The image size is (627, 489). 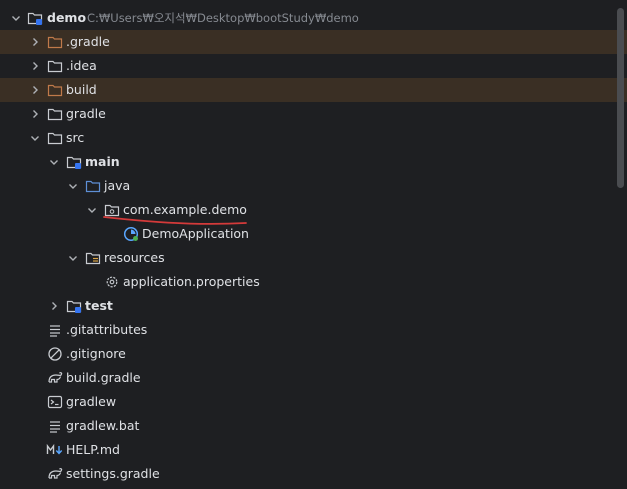 What do you see at coordinates (103, 425) in the screenshot?
I see `item-label: gradlew.bat` at bounding box center [103, 425].